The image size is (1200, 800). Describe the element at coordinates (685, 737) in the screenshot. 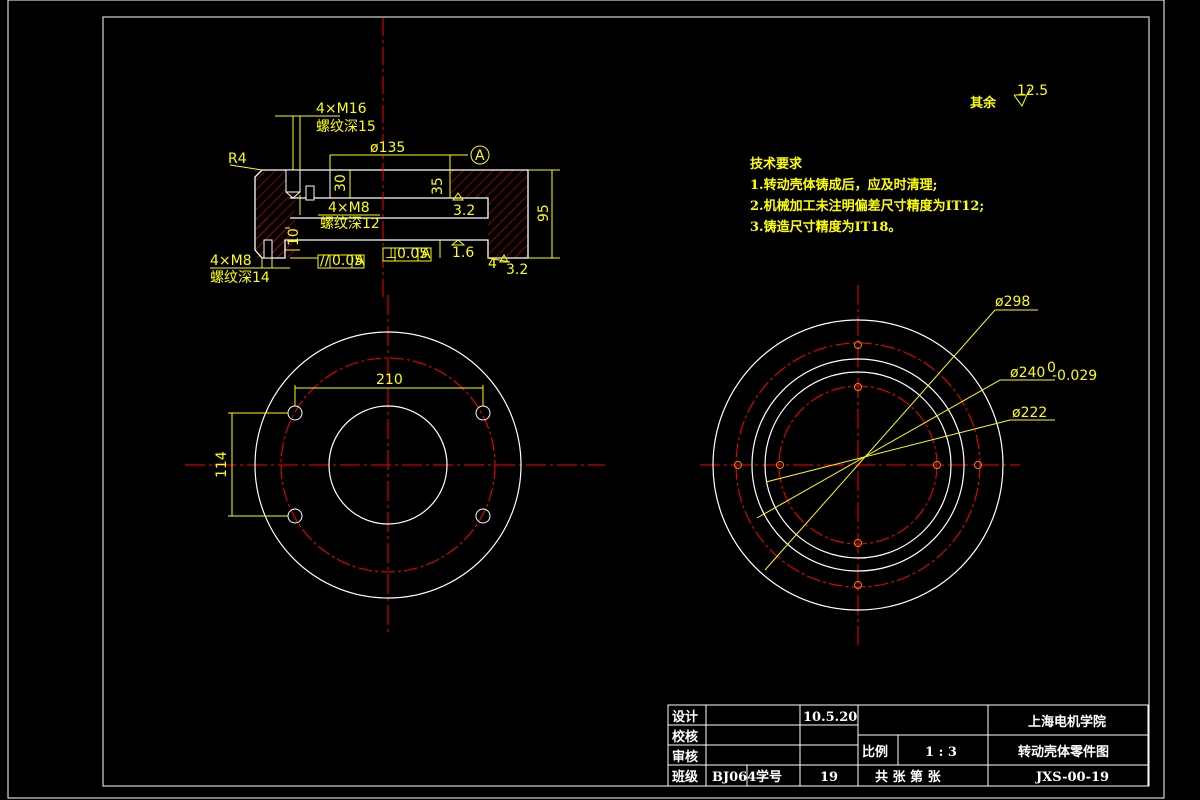

I see `check-label: 校核` at that location.